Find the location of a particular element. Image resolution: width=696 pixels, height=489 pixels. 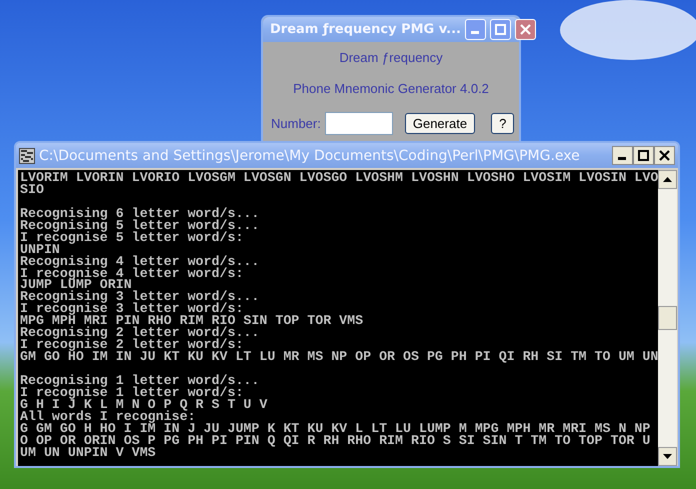

console-line: I recognise 4 letter word/s: is located at coordinates (132, 274).